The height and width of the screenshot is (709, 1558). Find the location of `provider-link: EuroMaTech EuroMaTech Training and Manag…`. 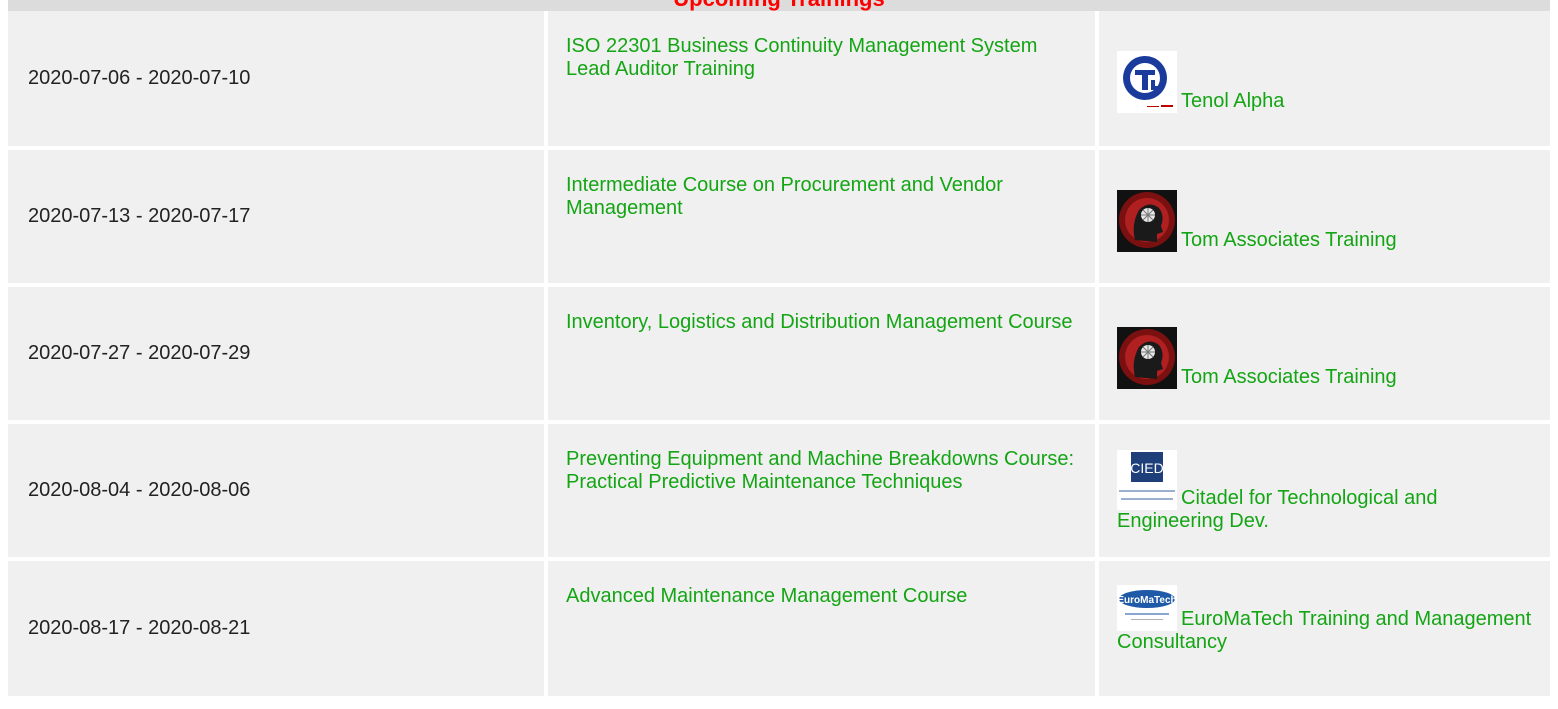

provider-link: EuroMaTech EuroMaTech Training and Manag… is located at coordinates (1327, 619).